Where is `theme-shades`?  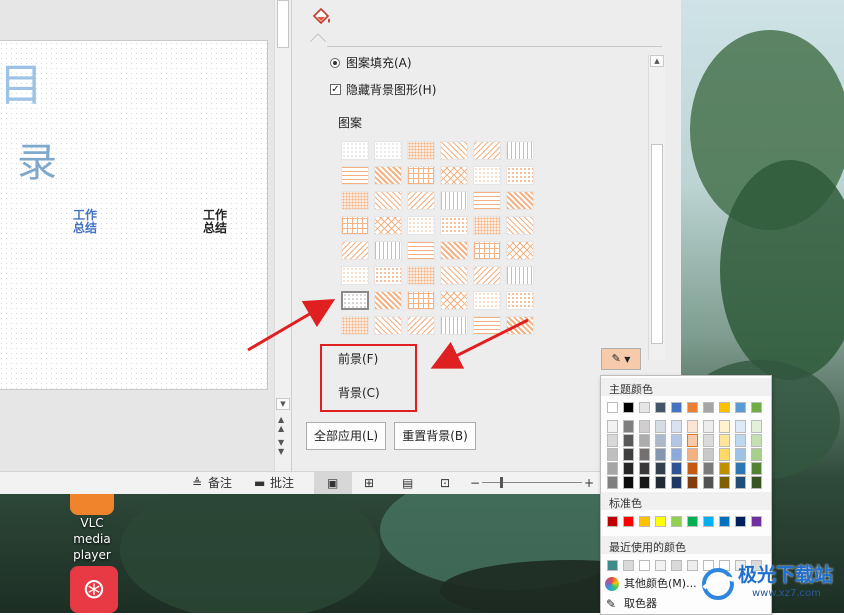 theme-shades is located at coordinates (686, 455).